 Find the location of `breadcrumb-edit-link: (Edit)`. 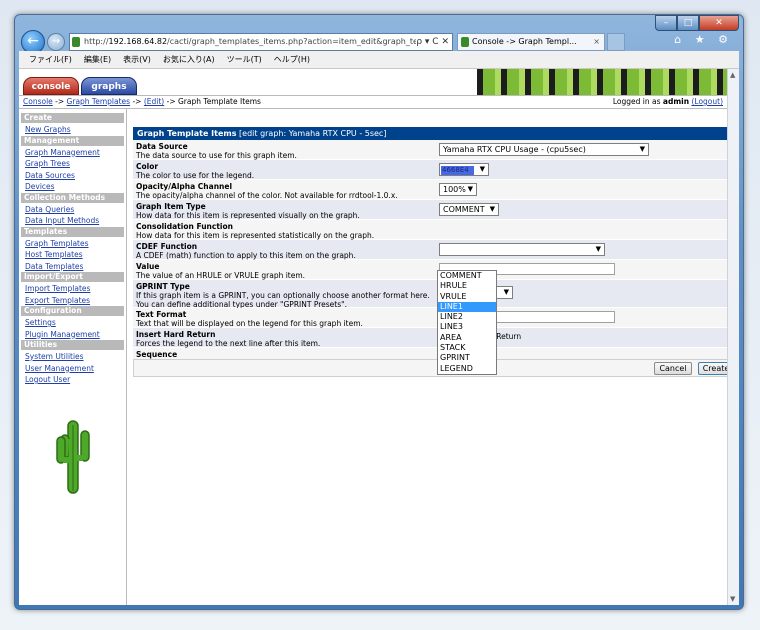

breadcrumb-edit-link: (Edit) is located at coordinates (154, 101).